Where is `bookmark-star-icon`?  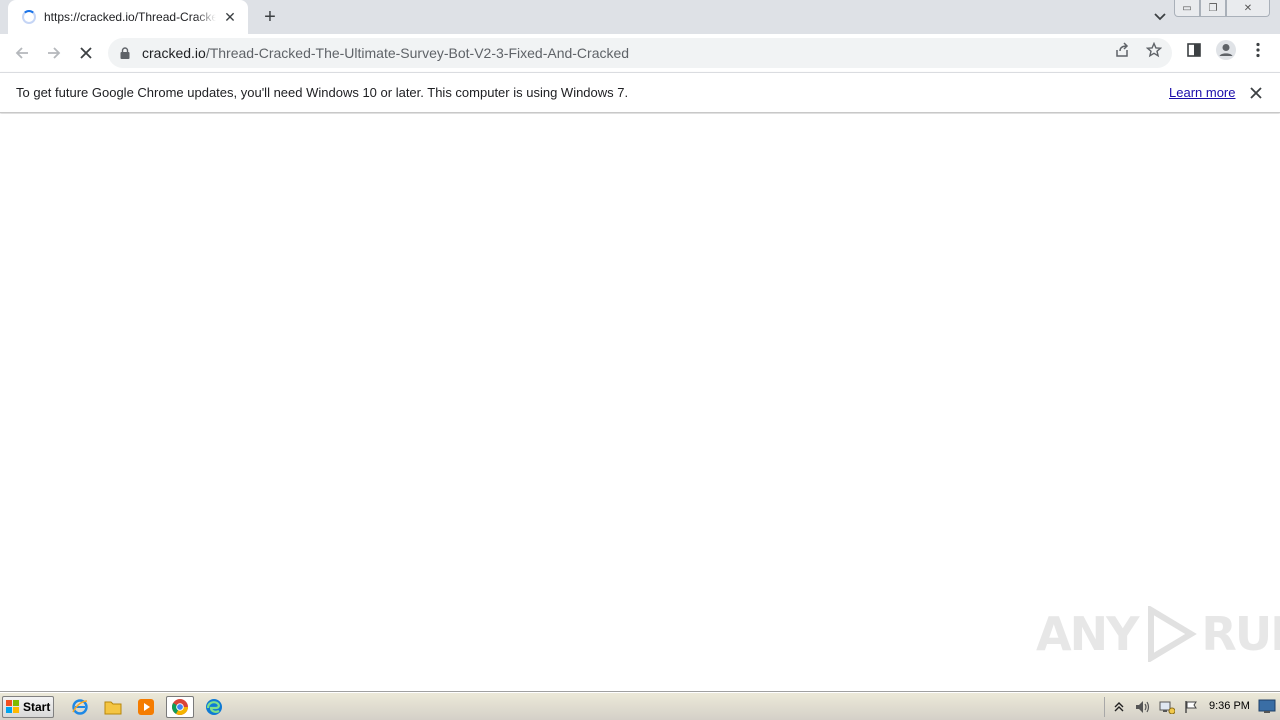 bookmark-star-icon is located at coordinates (1154, 50).